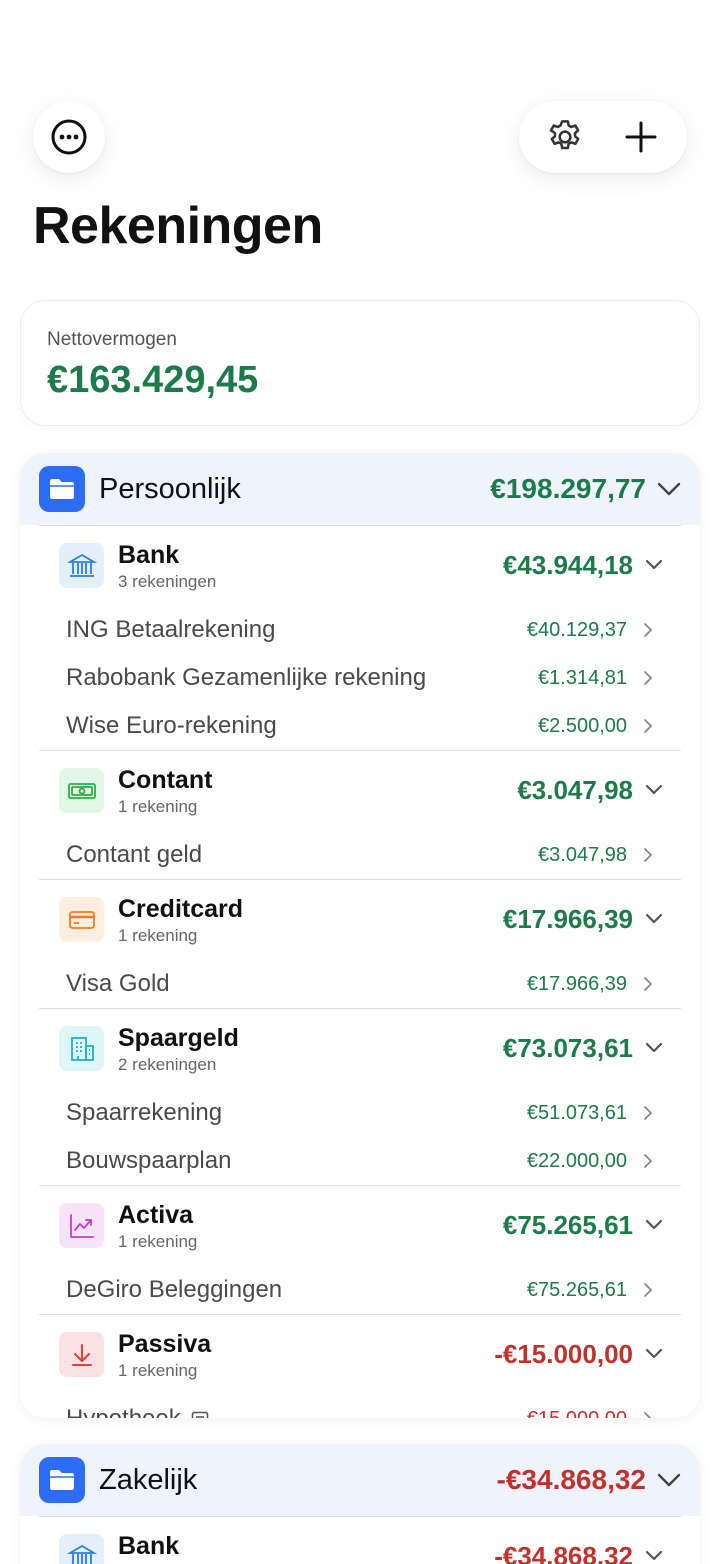 Image resolution: width=720 pixels, height=1564 pixels. What do you see at coordinates (81, 1048) in the screenshot?
I see `office-building-icon` at bounding box center [81, 1048].